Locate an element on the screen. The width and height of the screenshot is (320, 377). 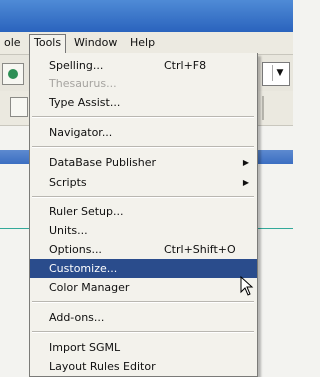
menu-window: Window is located at coordinates (95, 43).